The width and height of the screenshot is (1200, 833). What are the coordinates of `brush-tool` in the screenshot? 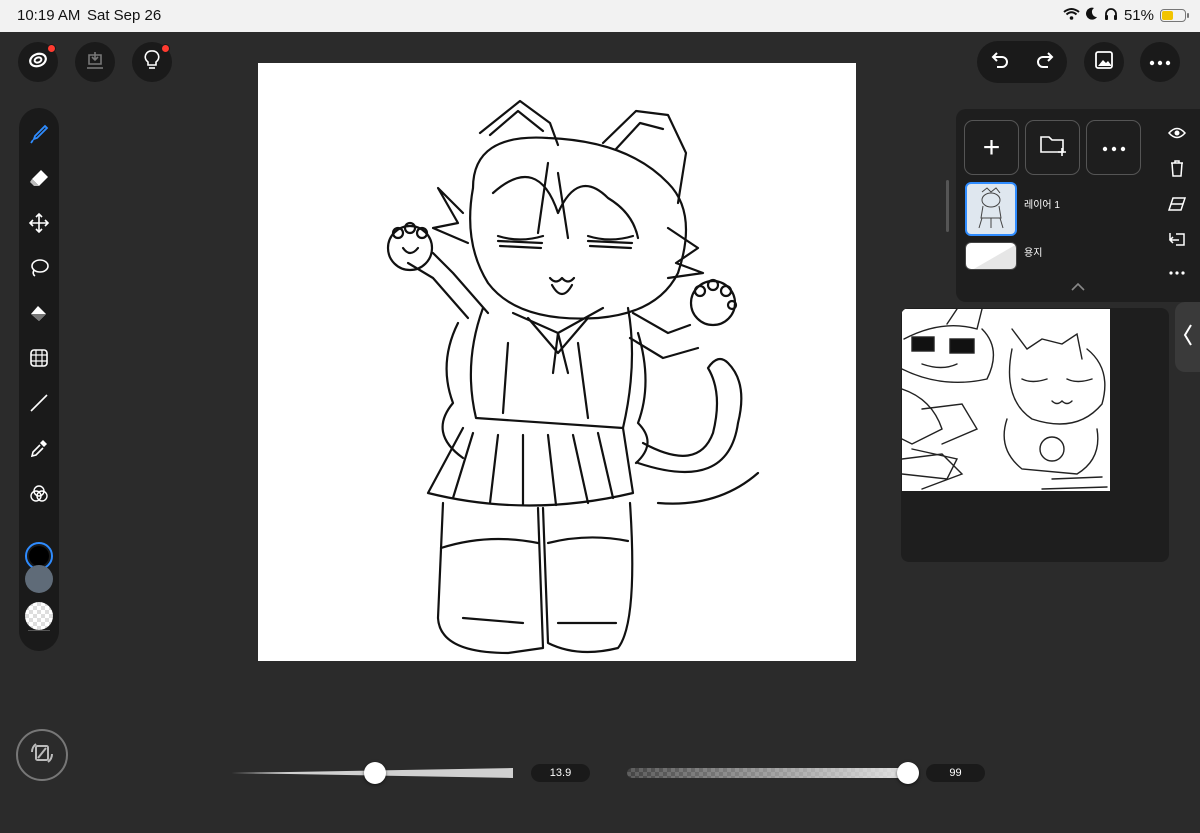 It's located at (39, 136).